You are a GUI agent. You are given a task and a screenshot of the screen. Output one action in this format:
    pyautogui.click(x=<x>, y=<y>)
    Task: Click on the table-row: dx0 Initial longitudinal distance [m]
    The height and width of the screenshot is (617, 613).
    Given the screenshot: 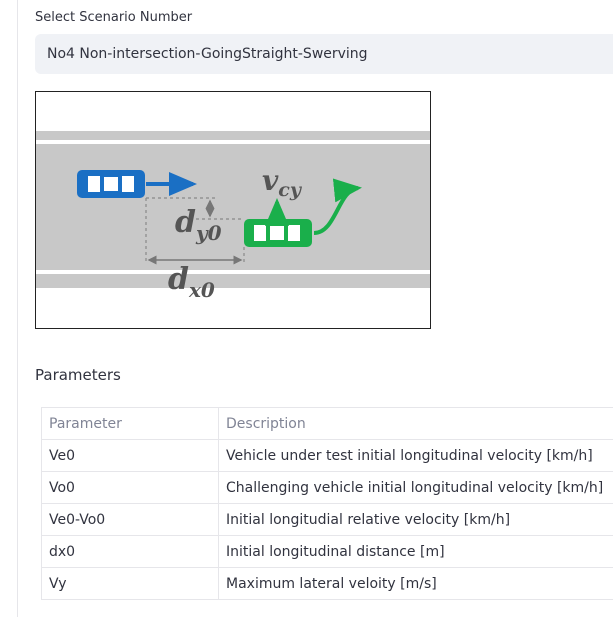 What is the action you would take?
    pyautogui.click(x=327, y=551)
    